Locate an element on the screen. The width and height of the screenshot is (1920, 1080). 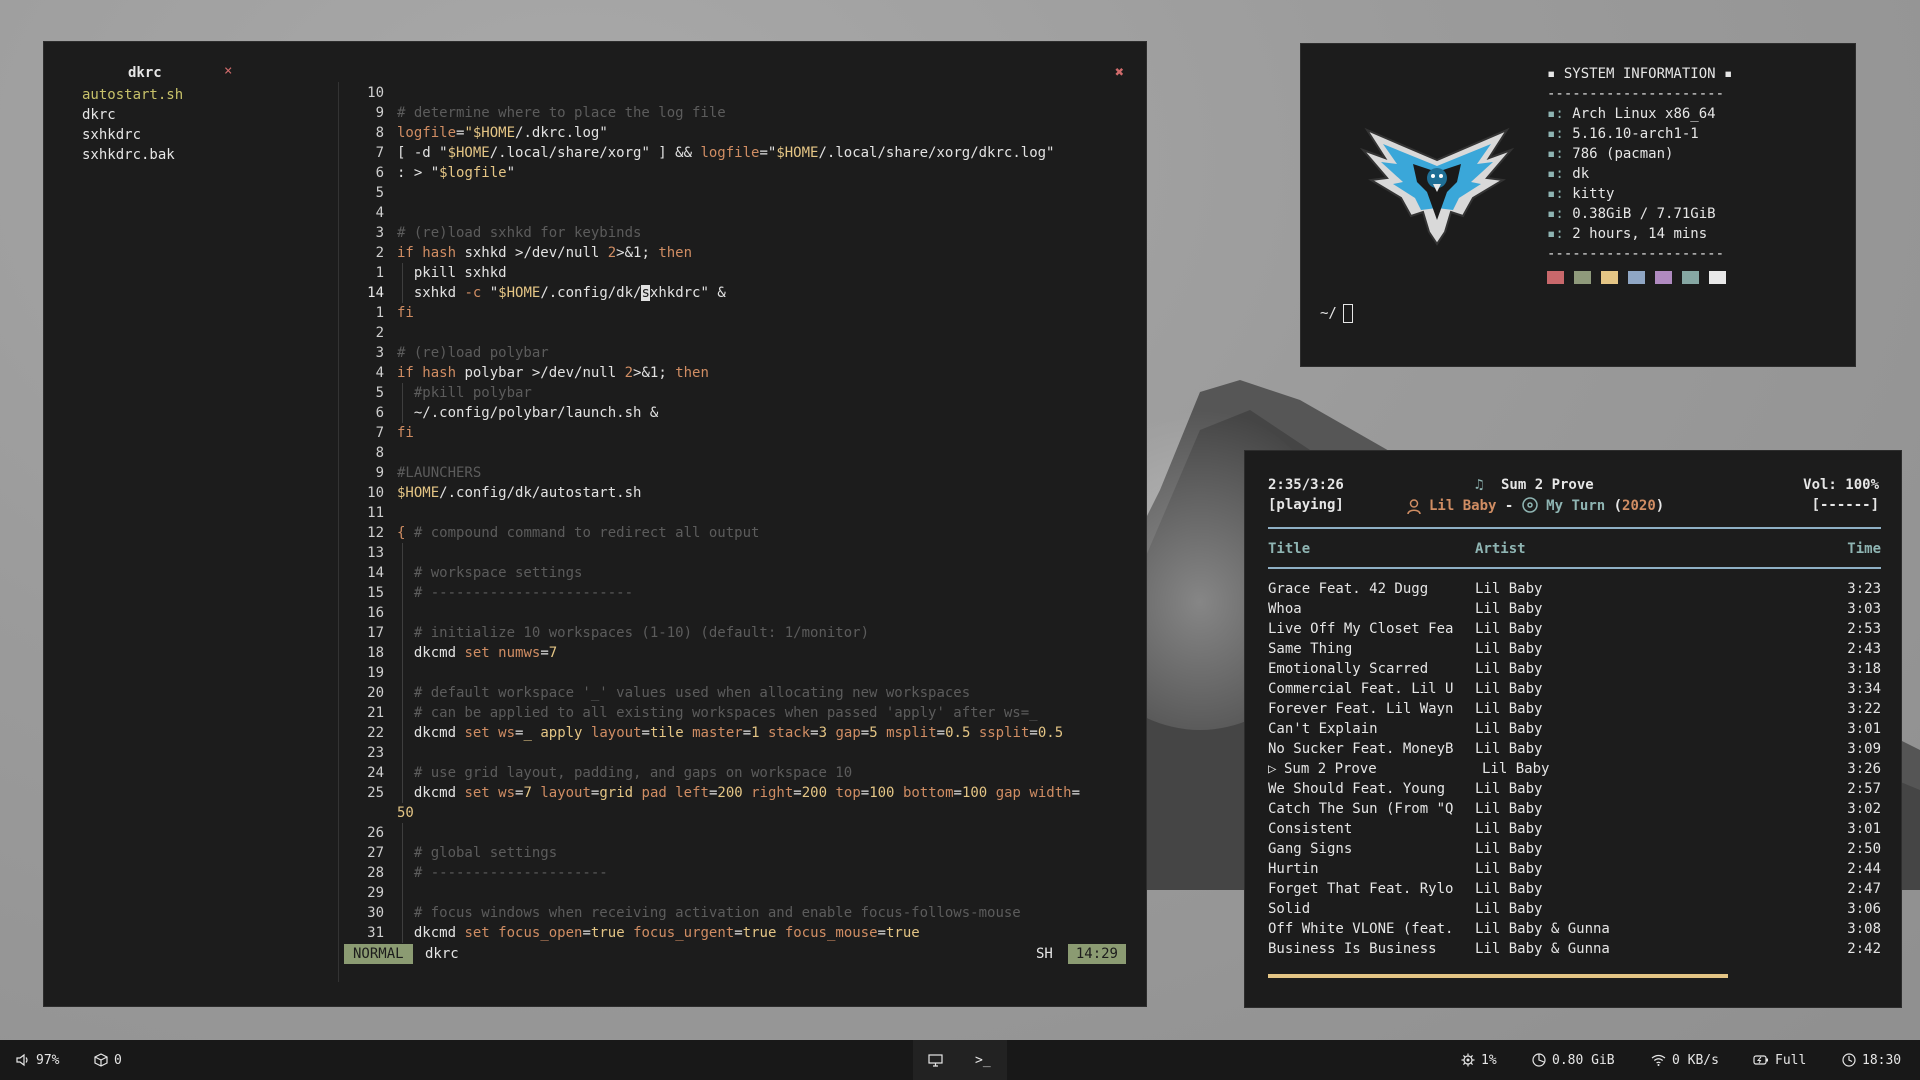
playlist-row: Emotionally Scarred Lil Baby 3:18 is located at coordinates (1574, 669).